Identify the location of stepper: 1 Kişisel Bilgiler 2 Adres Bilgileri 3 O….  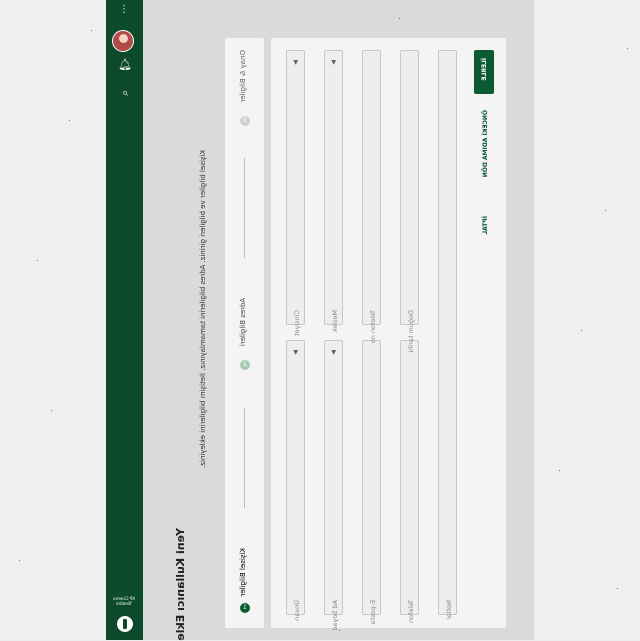
(244, 333).